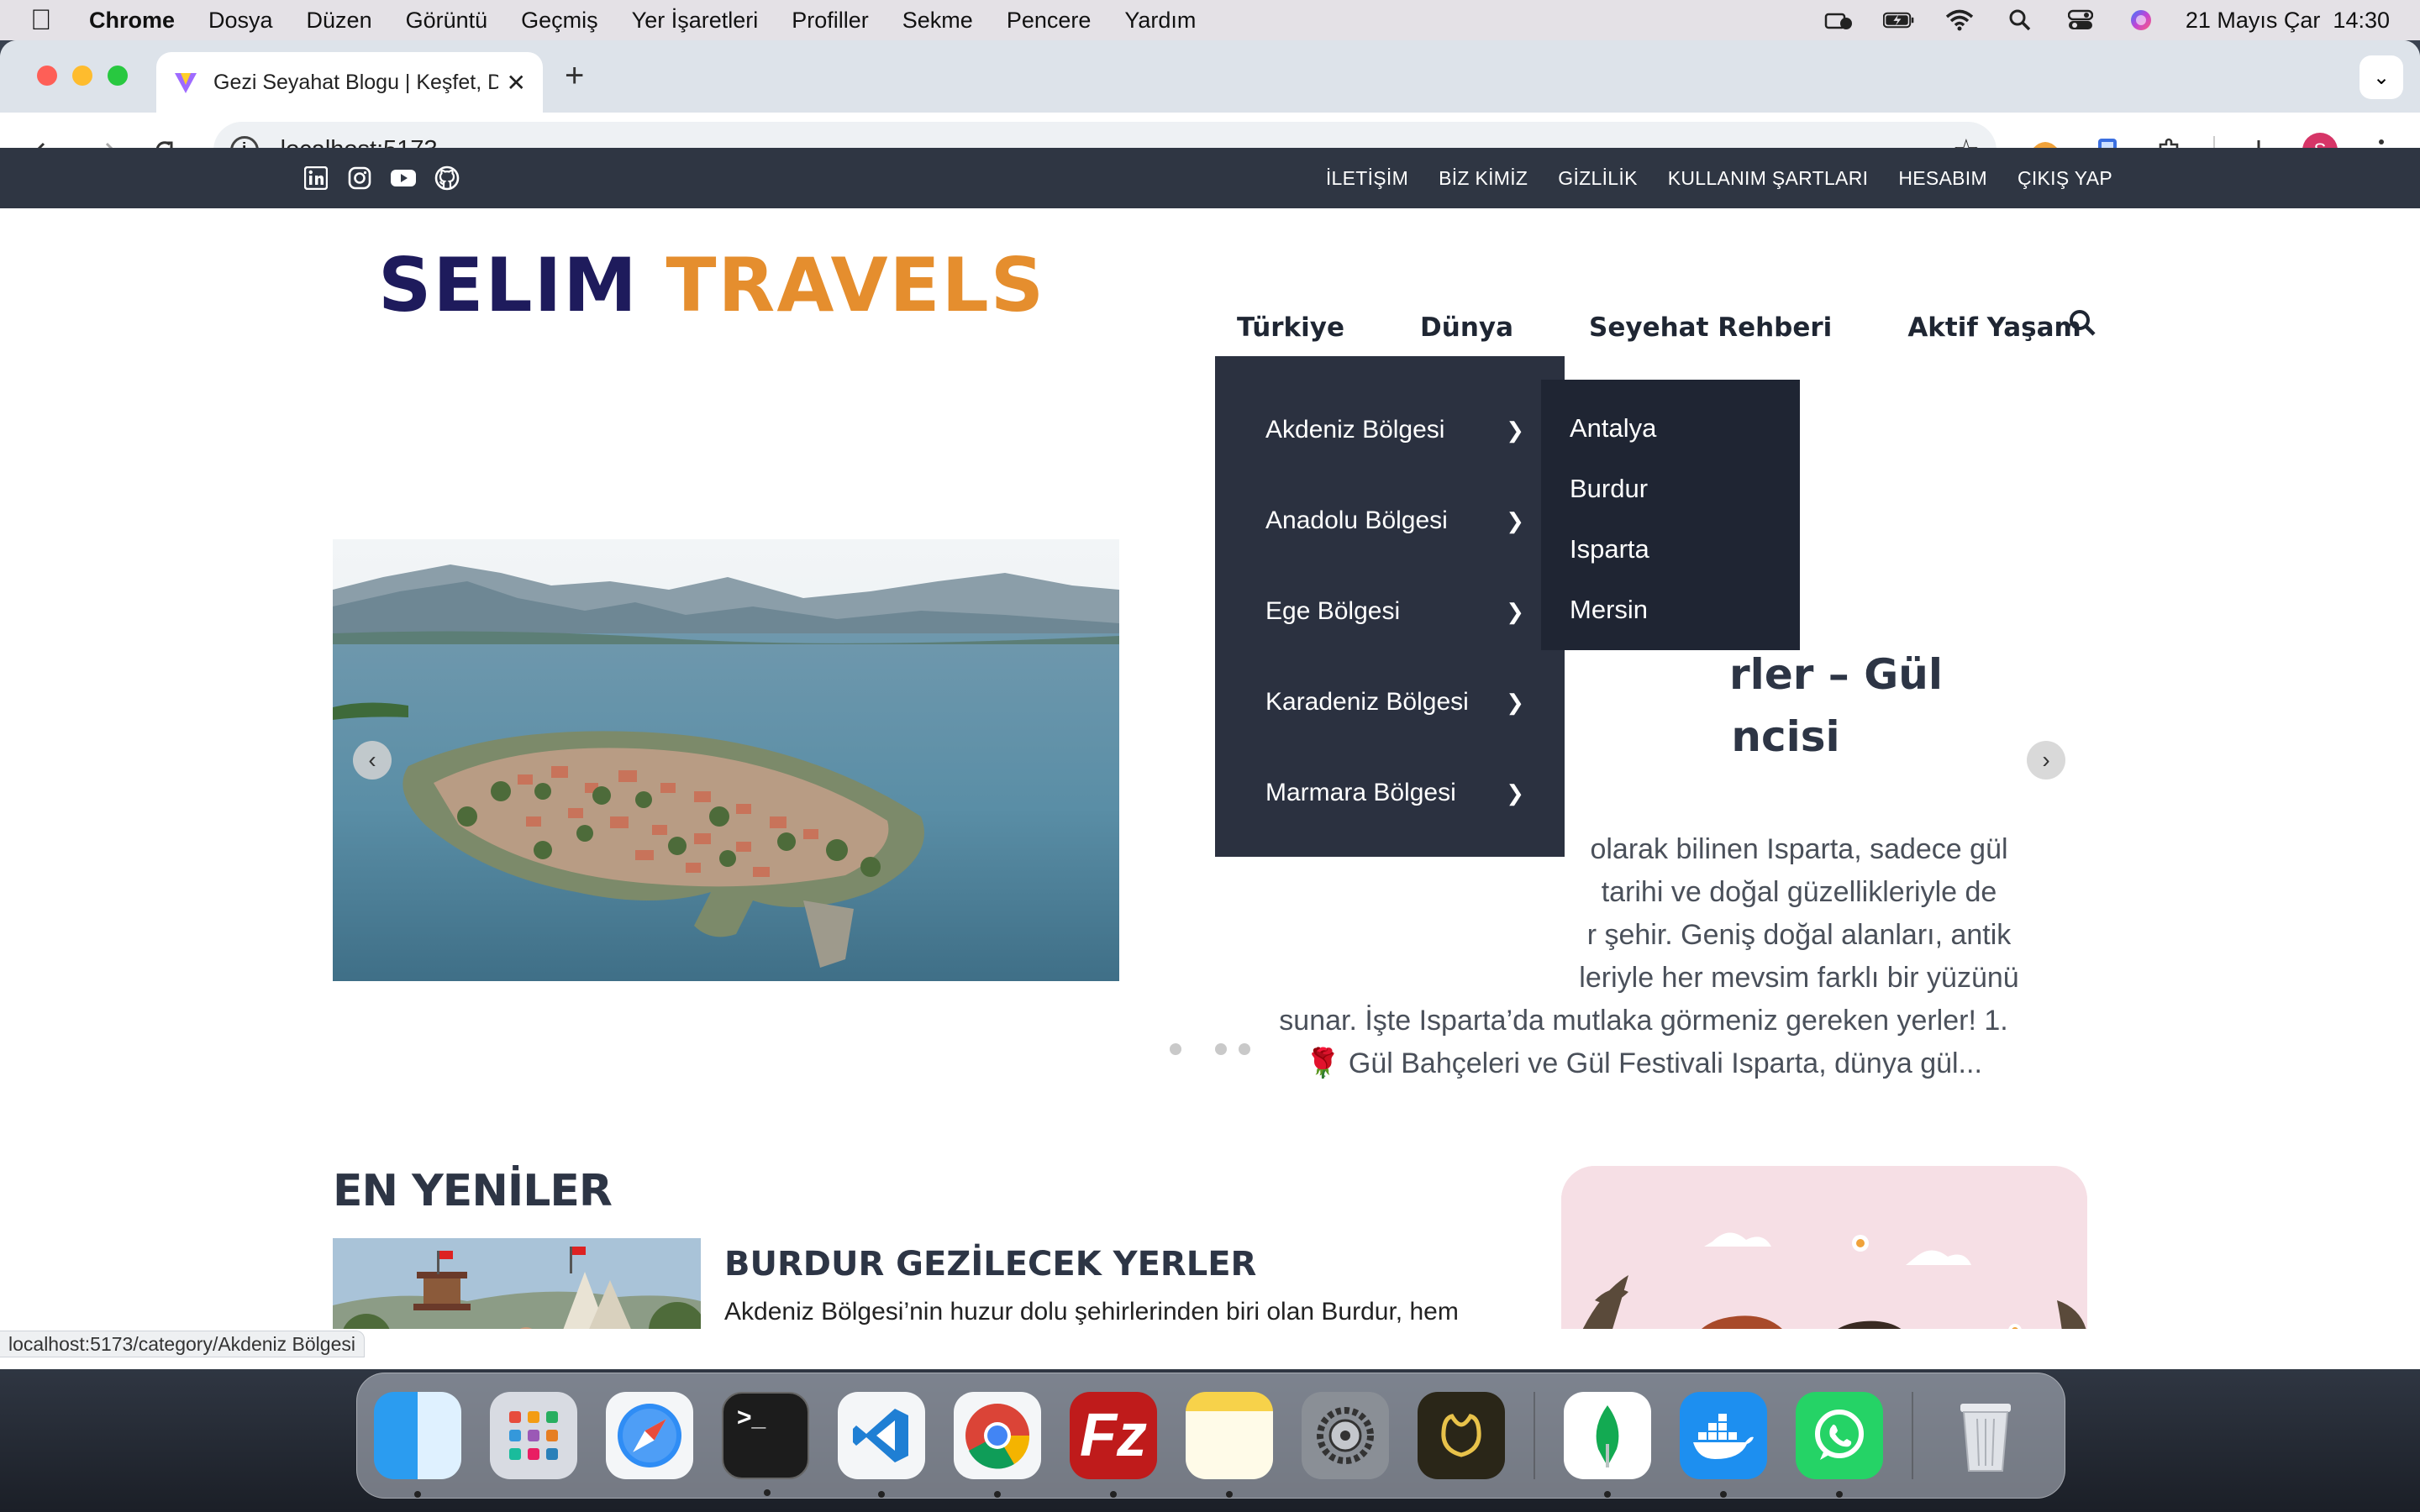  I want to click on link-account: HESABIM, so click(1942, 178).